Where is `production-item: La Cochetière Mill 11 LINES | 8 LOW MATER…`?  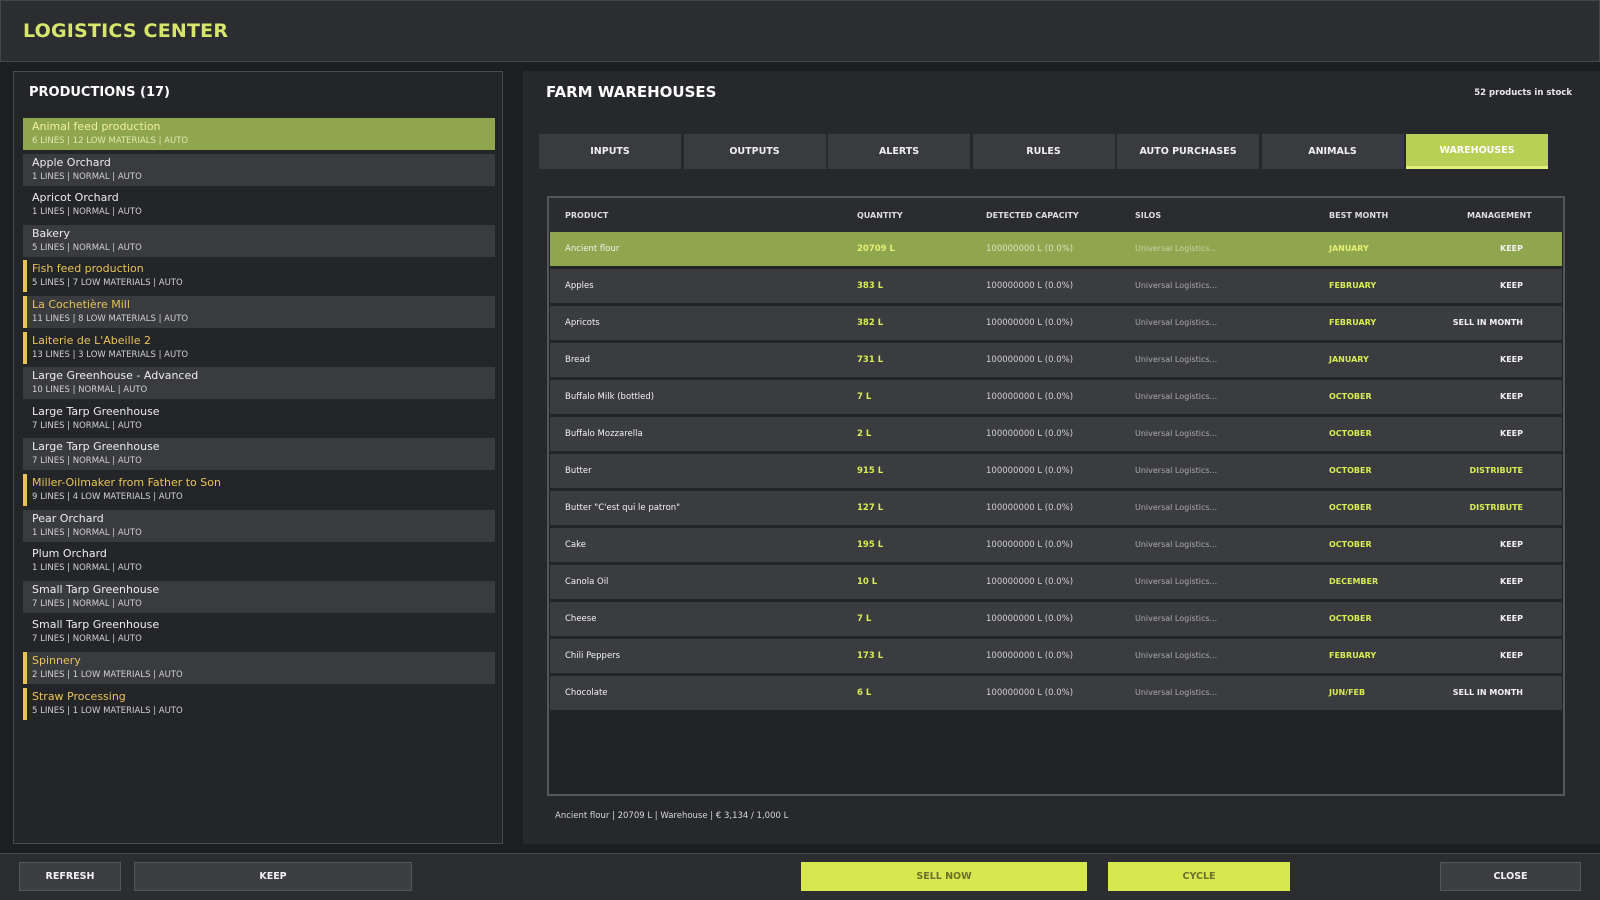
production-item: La Cochetière Mill 11 LINES | 8 LOW MATER… is located at coordinates (259, 311).